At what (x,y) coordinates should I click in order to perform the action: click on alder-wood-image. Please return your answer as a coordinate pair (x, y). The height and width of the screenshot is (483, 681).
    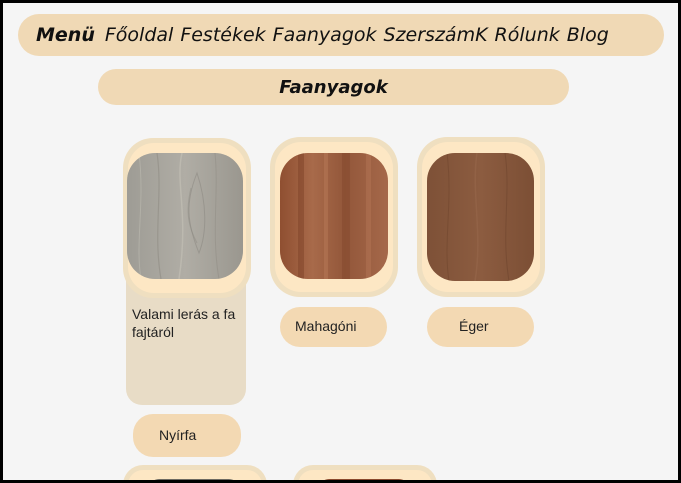
    Looking at the image, I should click on (480, 217).